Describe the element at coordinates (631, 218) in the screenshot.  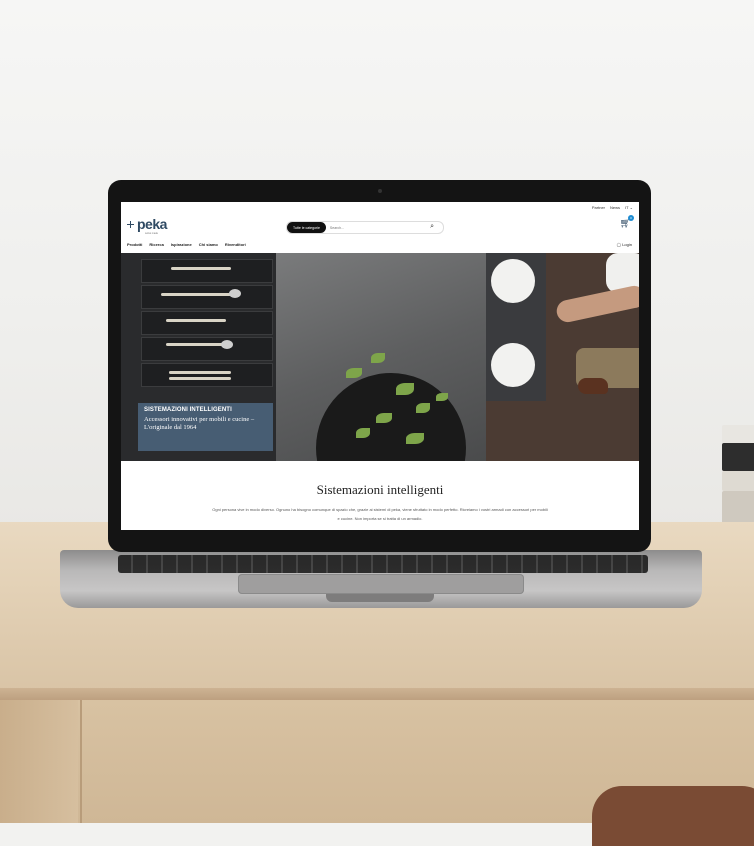
I see `cart-count-badge: 0` at that location.